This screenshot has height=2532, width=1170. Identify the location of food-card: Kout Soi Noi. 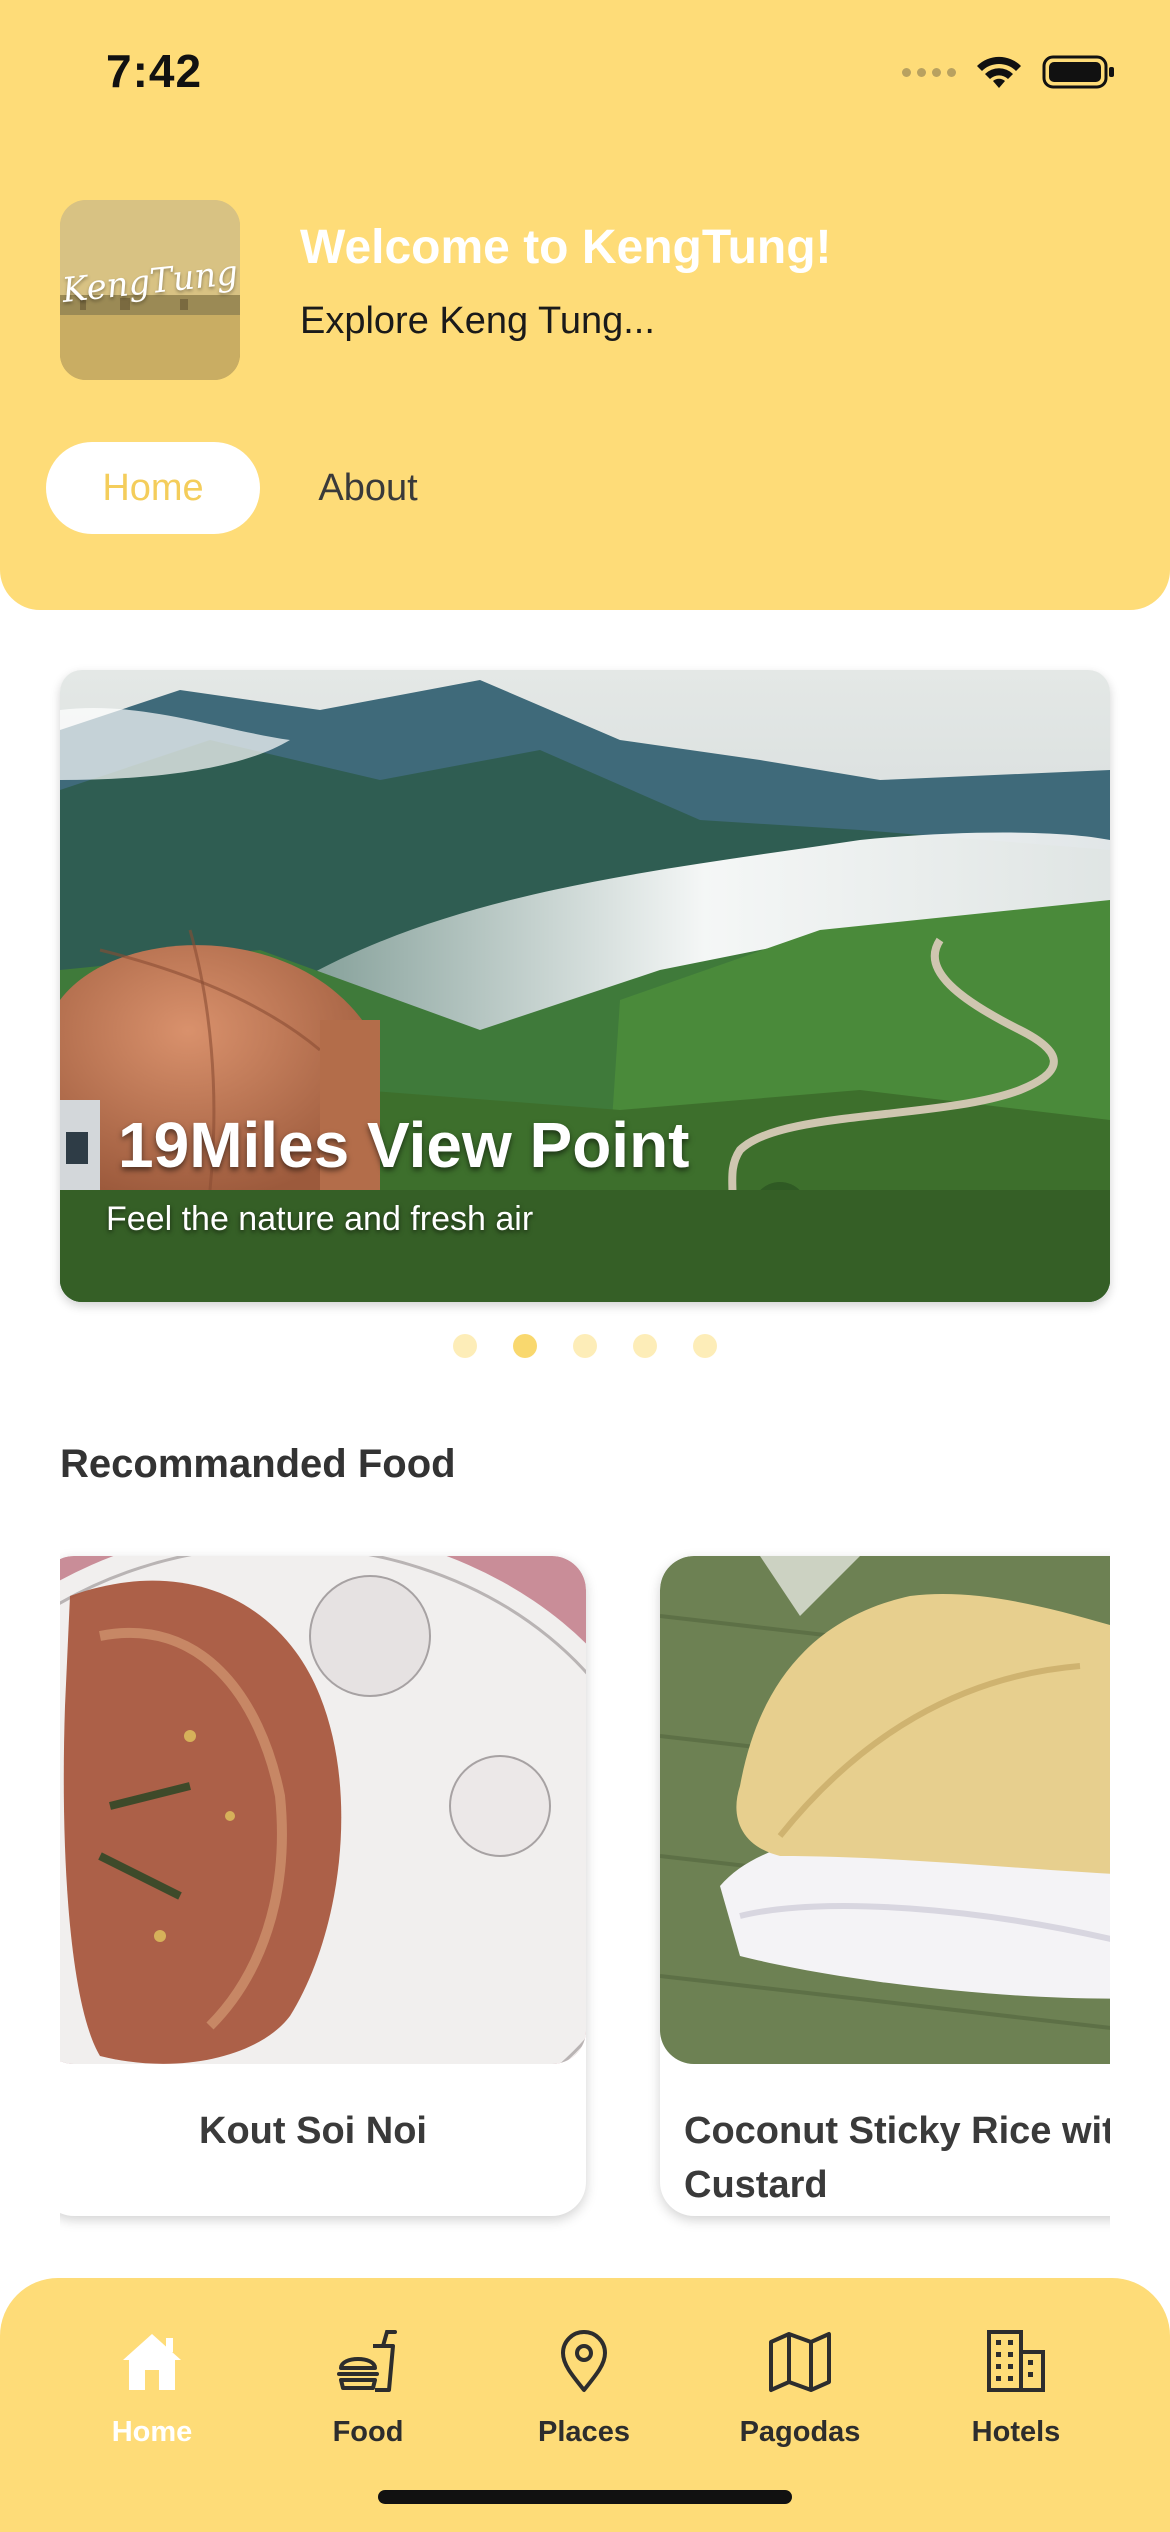
(323, 1886).